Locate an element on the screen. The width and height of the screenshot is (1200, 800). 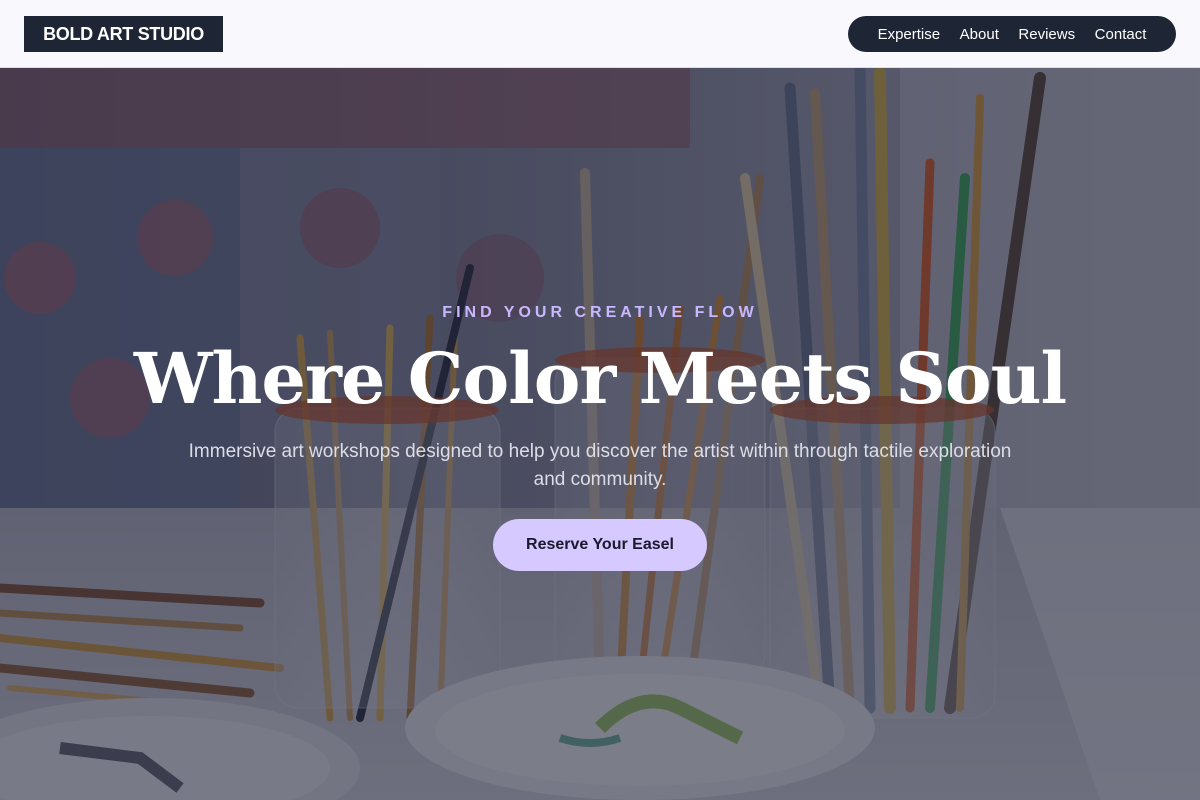
main-nav: Expertise About Reviews Contact is located at coordinates (1012, 34).